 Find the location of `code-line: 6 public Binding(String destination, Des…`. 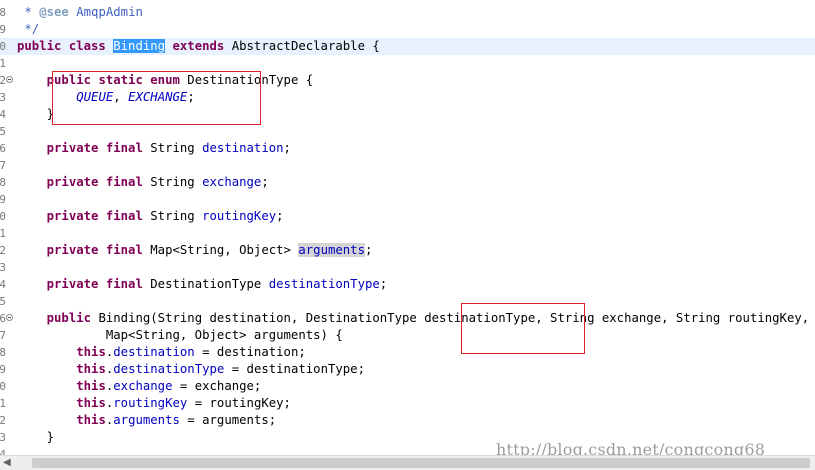

code-line: 6 public Binding(String destination, Des… is located at coordinates (407, 318).